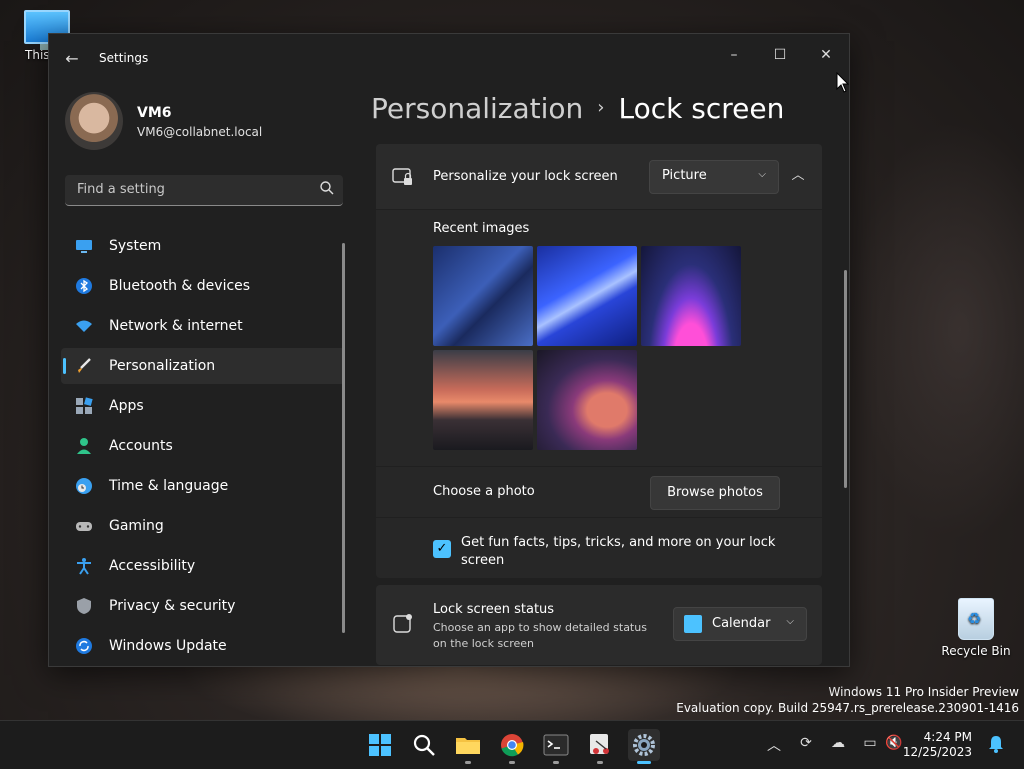 This screenshot has height=769, width=1024. Describe the element at coordinates (644, 746) in the screenshot. I see `settings-taskbar-button` at that location.